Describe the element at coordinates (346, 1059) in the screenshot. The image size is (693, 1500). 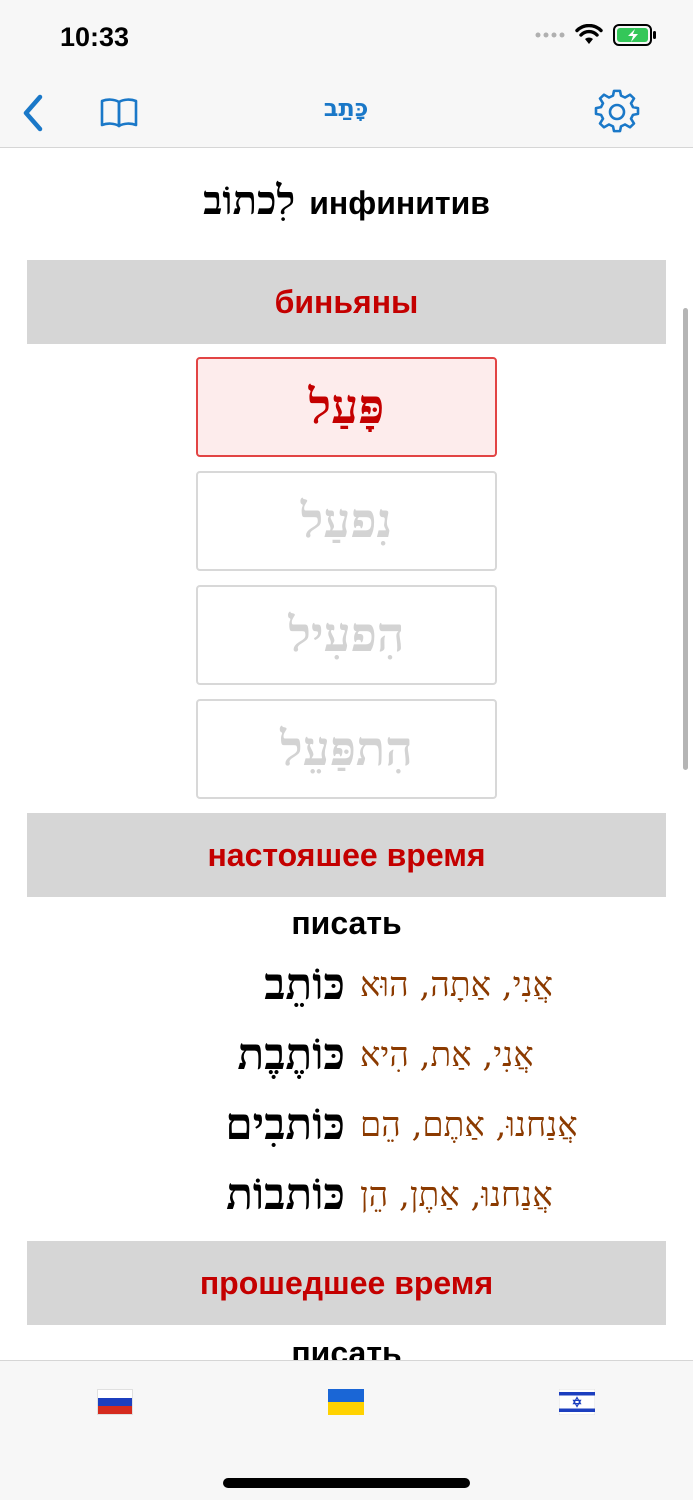
I see `conjugation-row: כּוֹתֶבֶת אֲנִי, אַת, הִיא` at that location.